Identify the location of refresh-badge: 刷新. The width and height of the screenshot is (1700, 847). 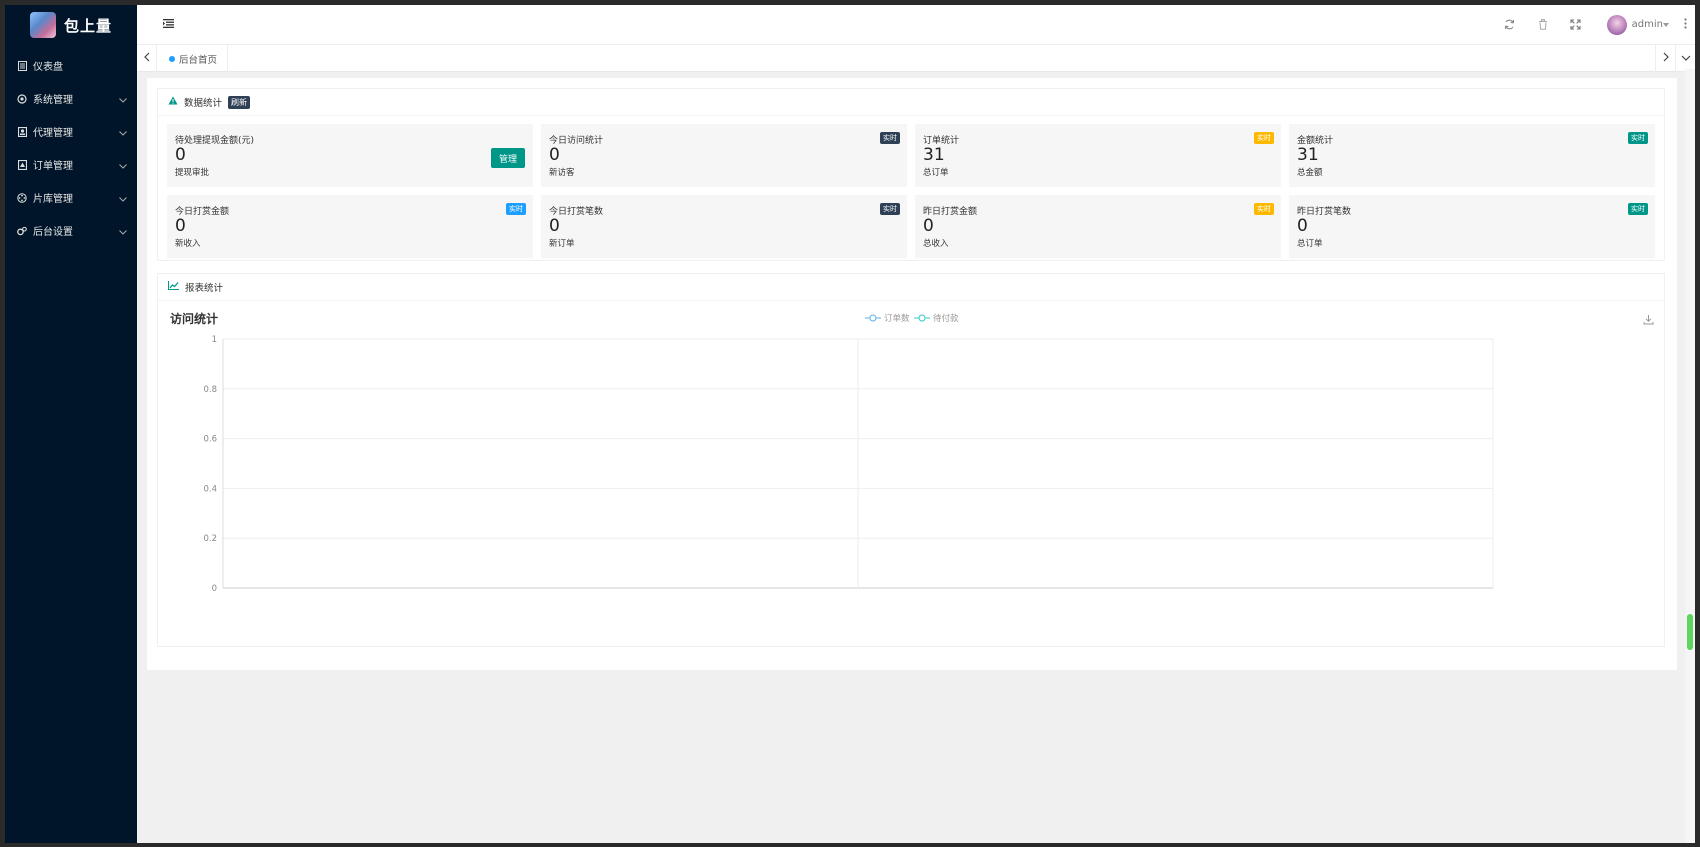
(239, 102).